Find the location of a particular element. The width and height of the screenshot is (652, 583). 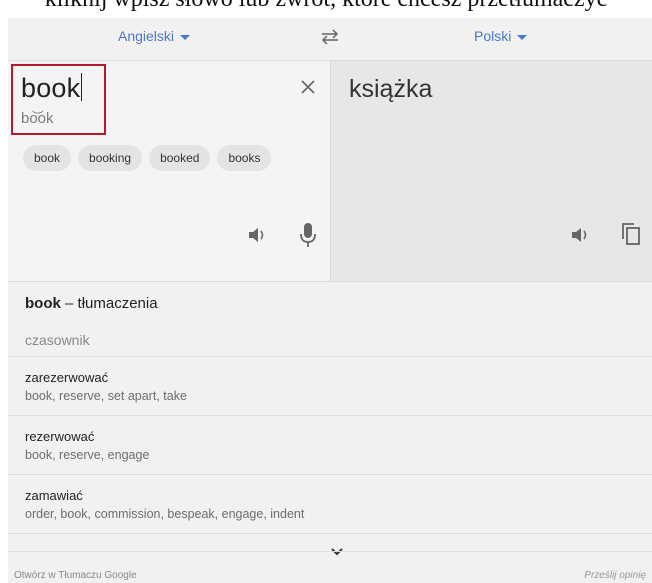

footer: Otwórz w Tłumaczu Google Prześlij opinię is located at coordinates (330, 567).